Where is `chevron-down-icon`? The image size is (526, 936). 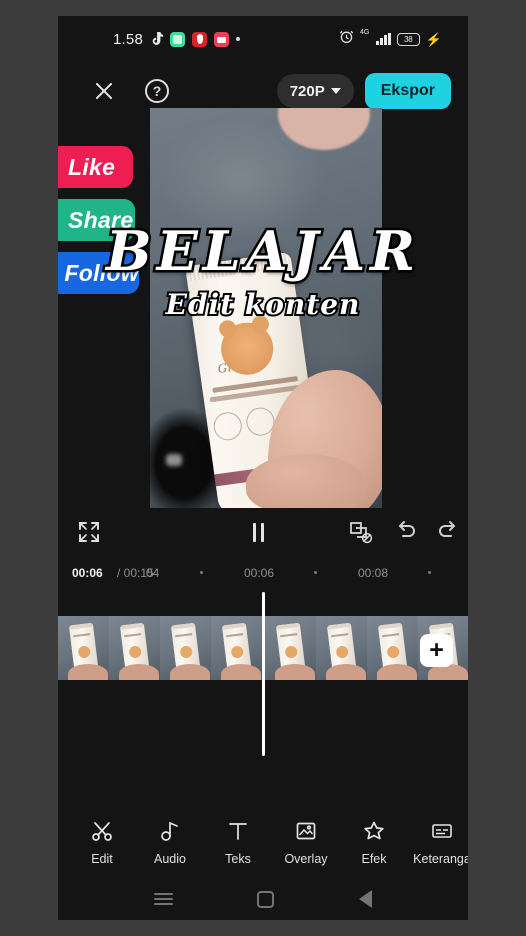
chevron-down-icon is located at coordinates (335, 91).